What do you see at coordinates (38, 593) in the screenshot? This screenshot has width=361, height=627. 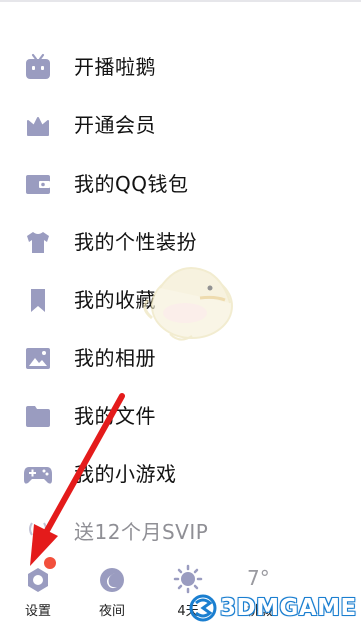 I see `settings-button: 设置` at bounding box center [38, 593].